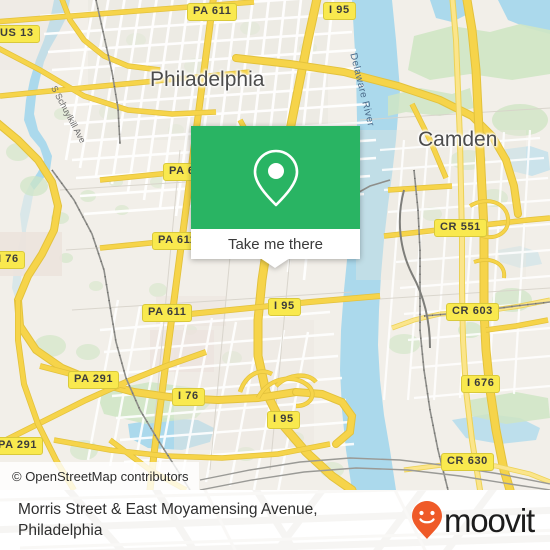 Image resolution: width=550 pixels, height=550 pixels. What do you see at coordinates (60, 530) in the screenshot?
I see `address-line-2: Philadelphia` at bounding box center [60, 530].